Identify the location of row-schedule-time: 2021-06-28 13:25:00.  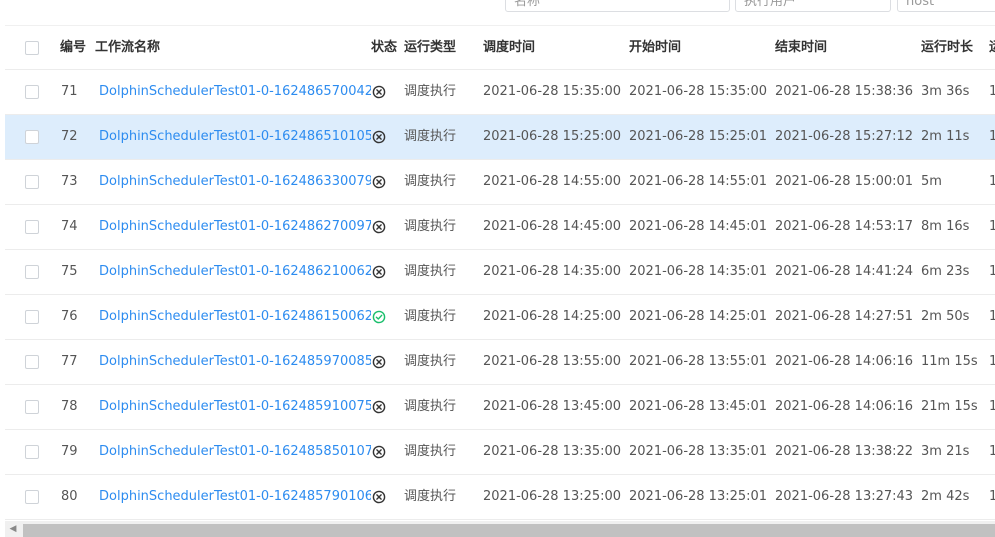
(552, 496).